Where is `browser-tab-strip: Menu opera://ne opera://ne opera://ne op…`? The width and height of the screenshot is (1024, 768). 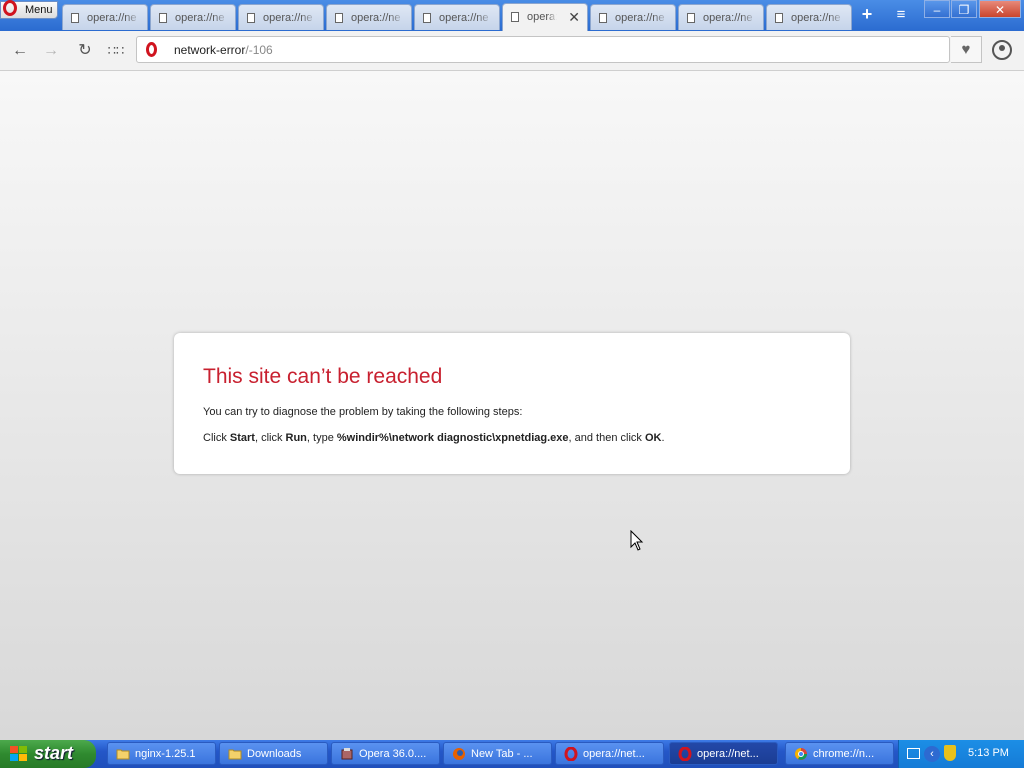 browser-tab-strip: Menu opera://ne opera://ne opera://ne op… is located at coordinates (512, 15).